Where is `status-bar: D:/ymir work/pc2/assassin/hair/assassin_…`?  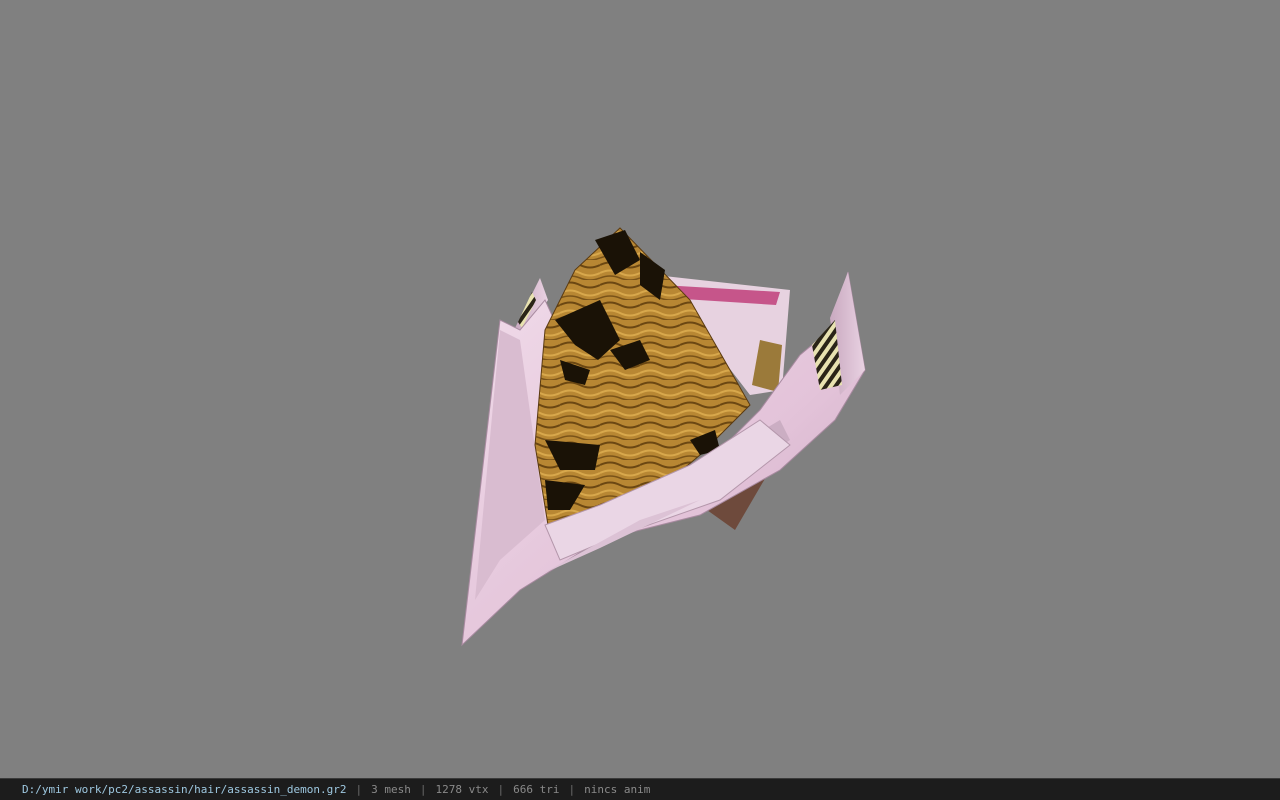 status-bar: D:/ymir work/pc2/assassin/hair/assassin_… is located at coordinates (640, 789).